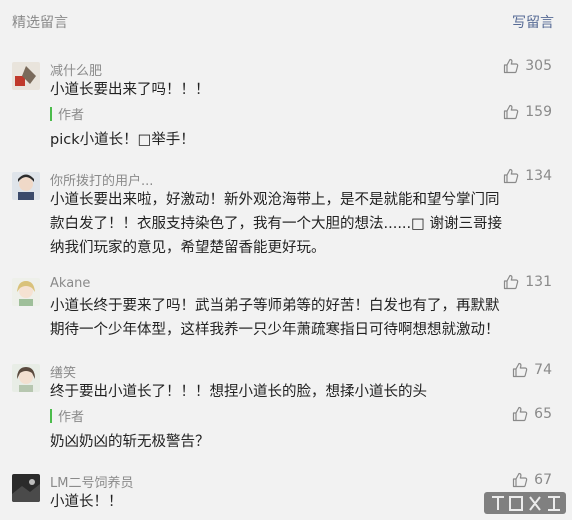 The image size is (572, 520). What do you see at coordinates (538, 112) in the screenshot?
I see `like-count: 159` at bounding box center [538, 112].